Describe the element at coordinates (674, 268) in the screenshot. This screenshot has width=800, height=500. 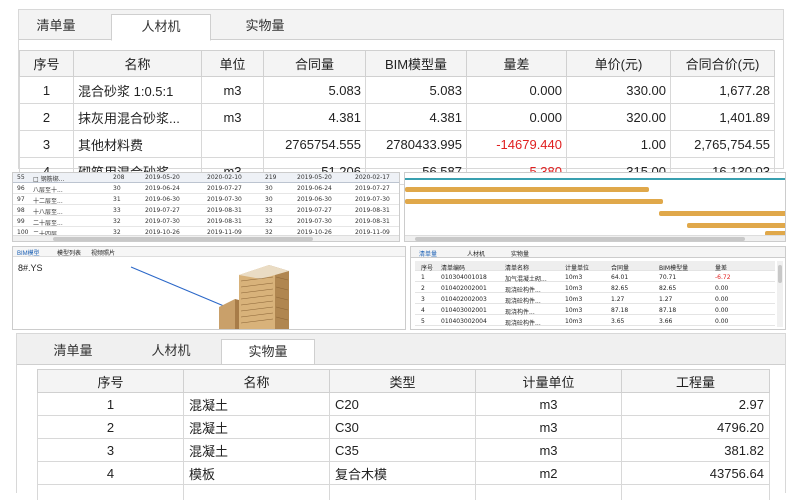
I see `embedded-list-cell: BIM模型量` at that location.